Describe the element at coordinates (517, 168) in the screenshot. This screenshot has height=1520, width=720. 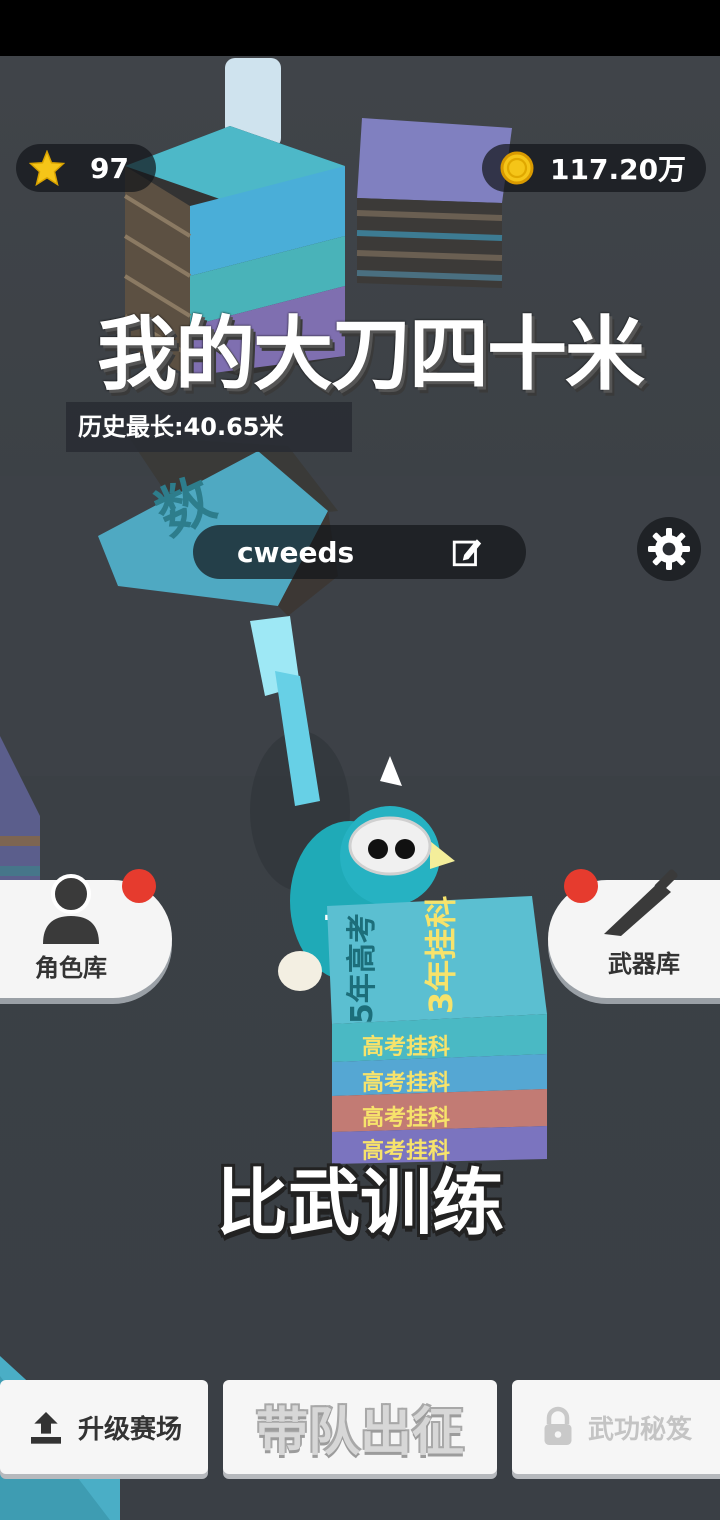
I see `coin-icon` at that location.